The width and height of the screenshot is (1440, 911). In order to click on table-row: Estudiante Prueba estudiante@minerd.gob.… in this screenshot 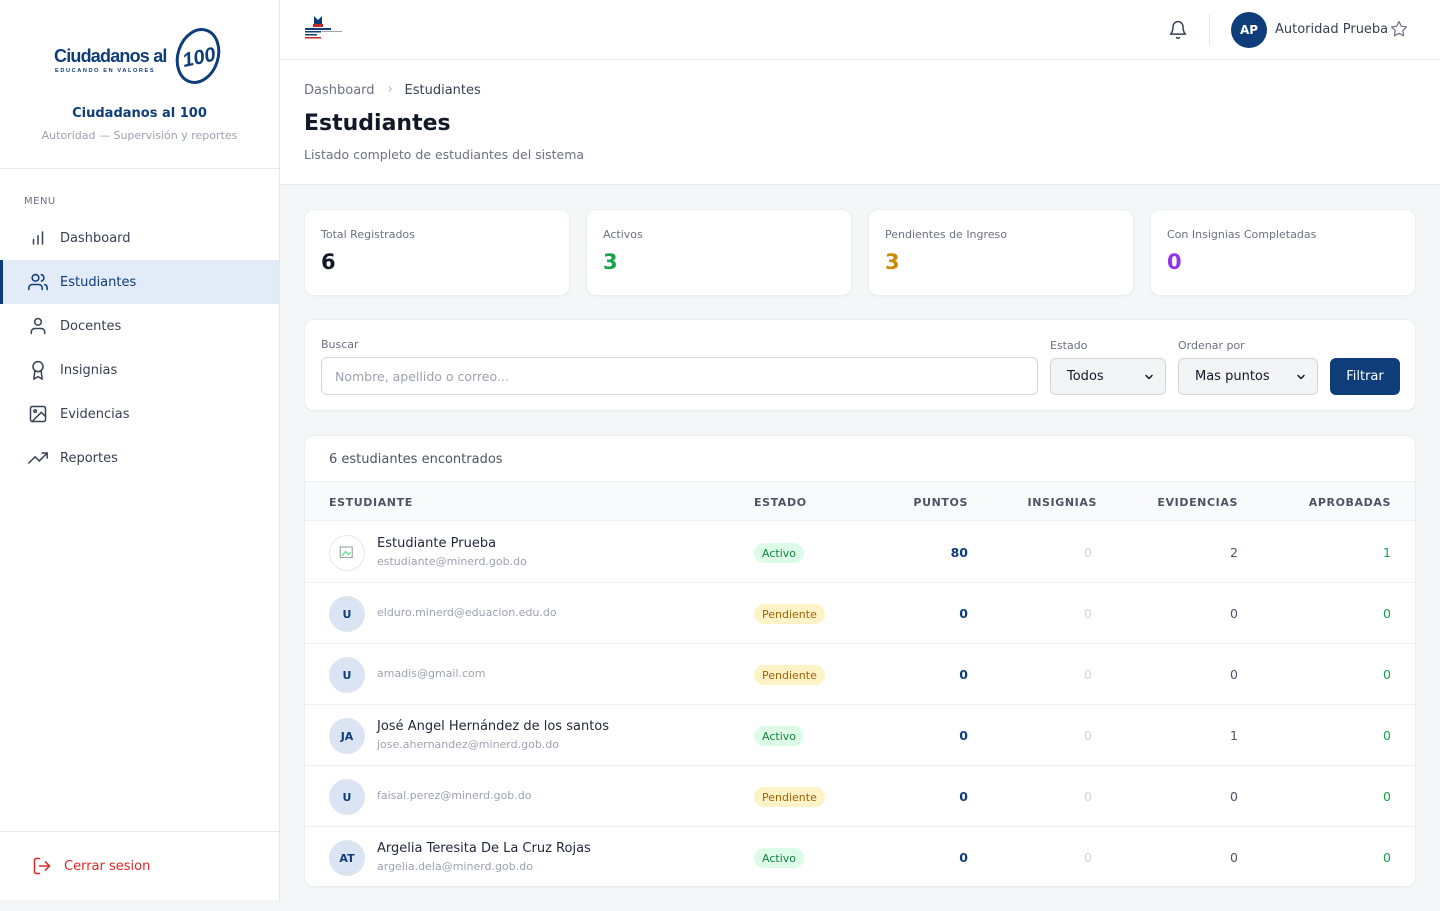, I will do `click(860, 552)`.